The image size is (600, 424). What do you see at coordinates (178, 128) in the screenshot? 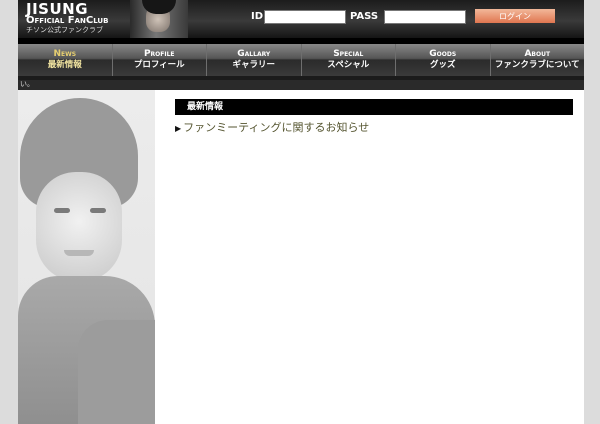
I see `triangle-right-icon: ▶` at bounding box center [178, 128].